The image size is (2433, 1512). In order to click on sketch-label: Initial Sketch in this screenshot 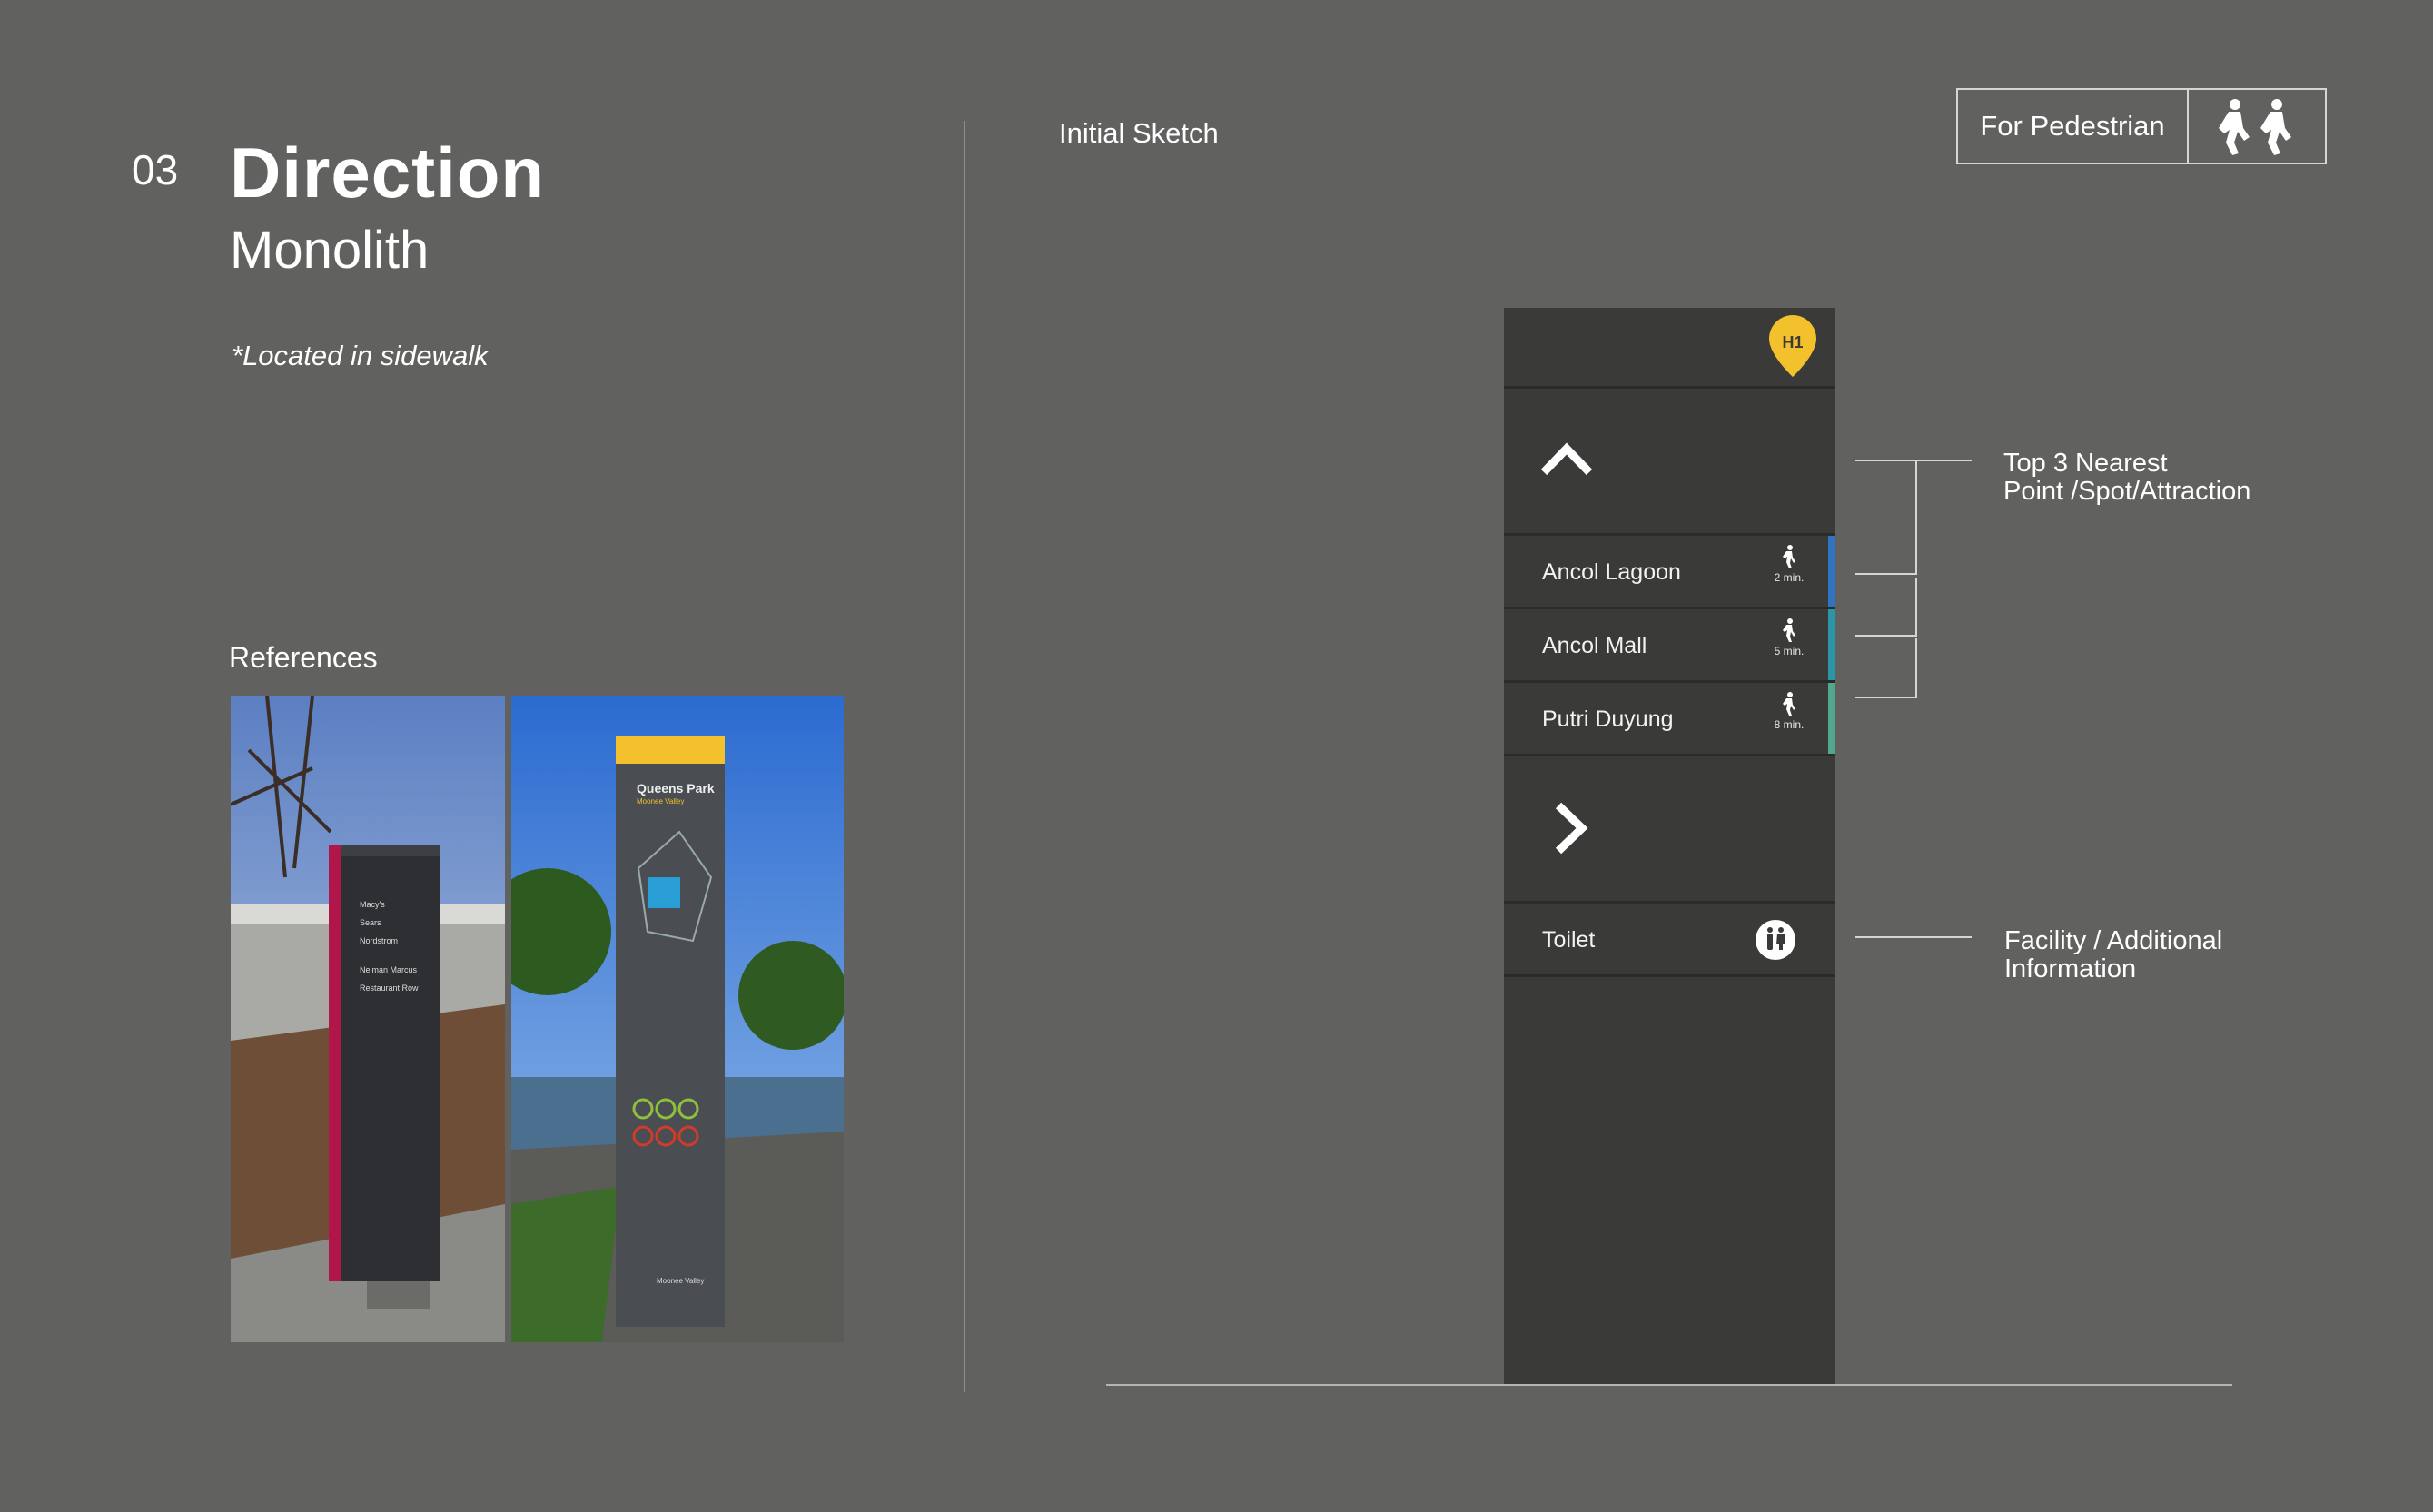, I will do `click(1139, 133)`.